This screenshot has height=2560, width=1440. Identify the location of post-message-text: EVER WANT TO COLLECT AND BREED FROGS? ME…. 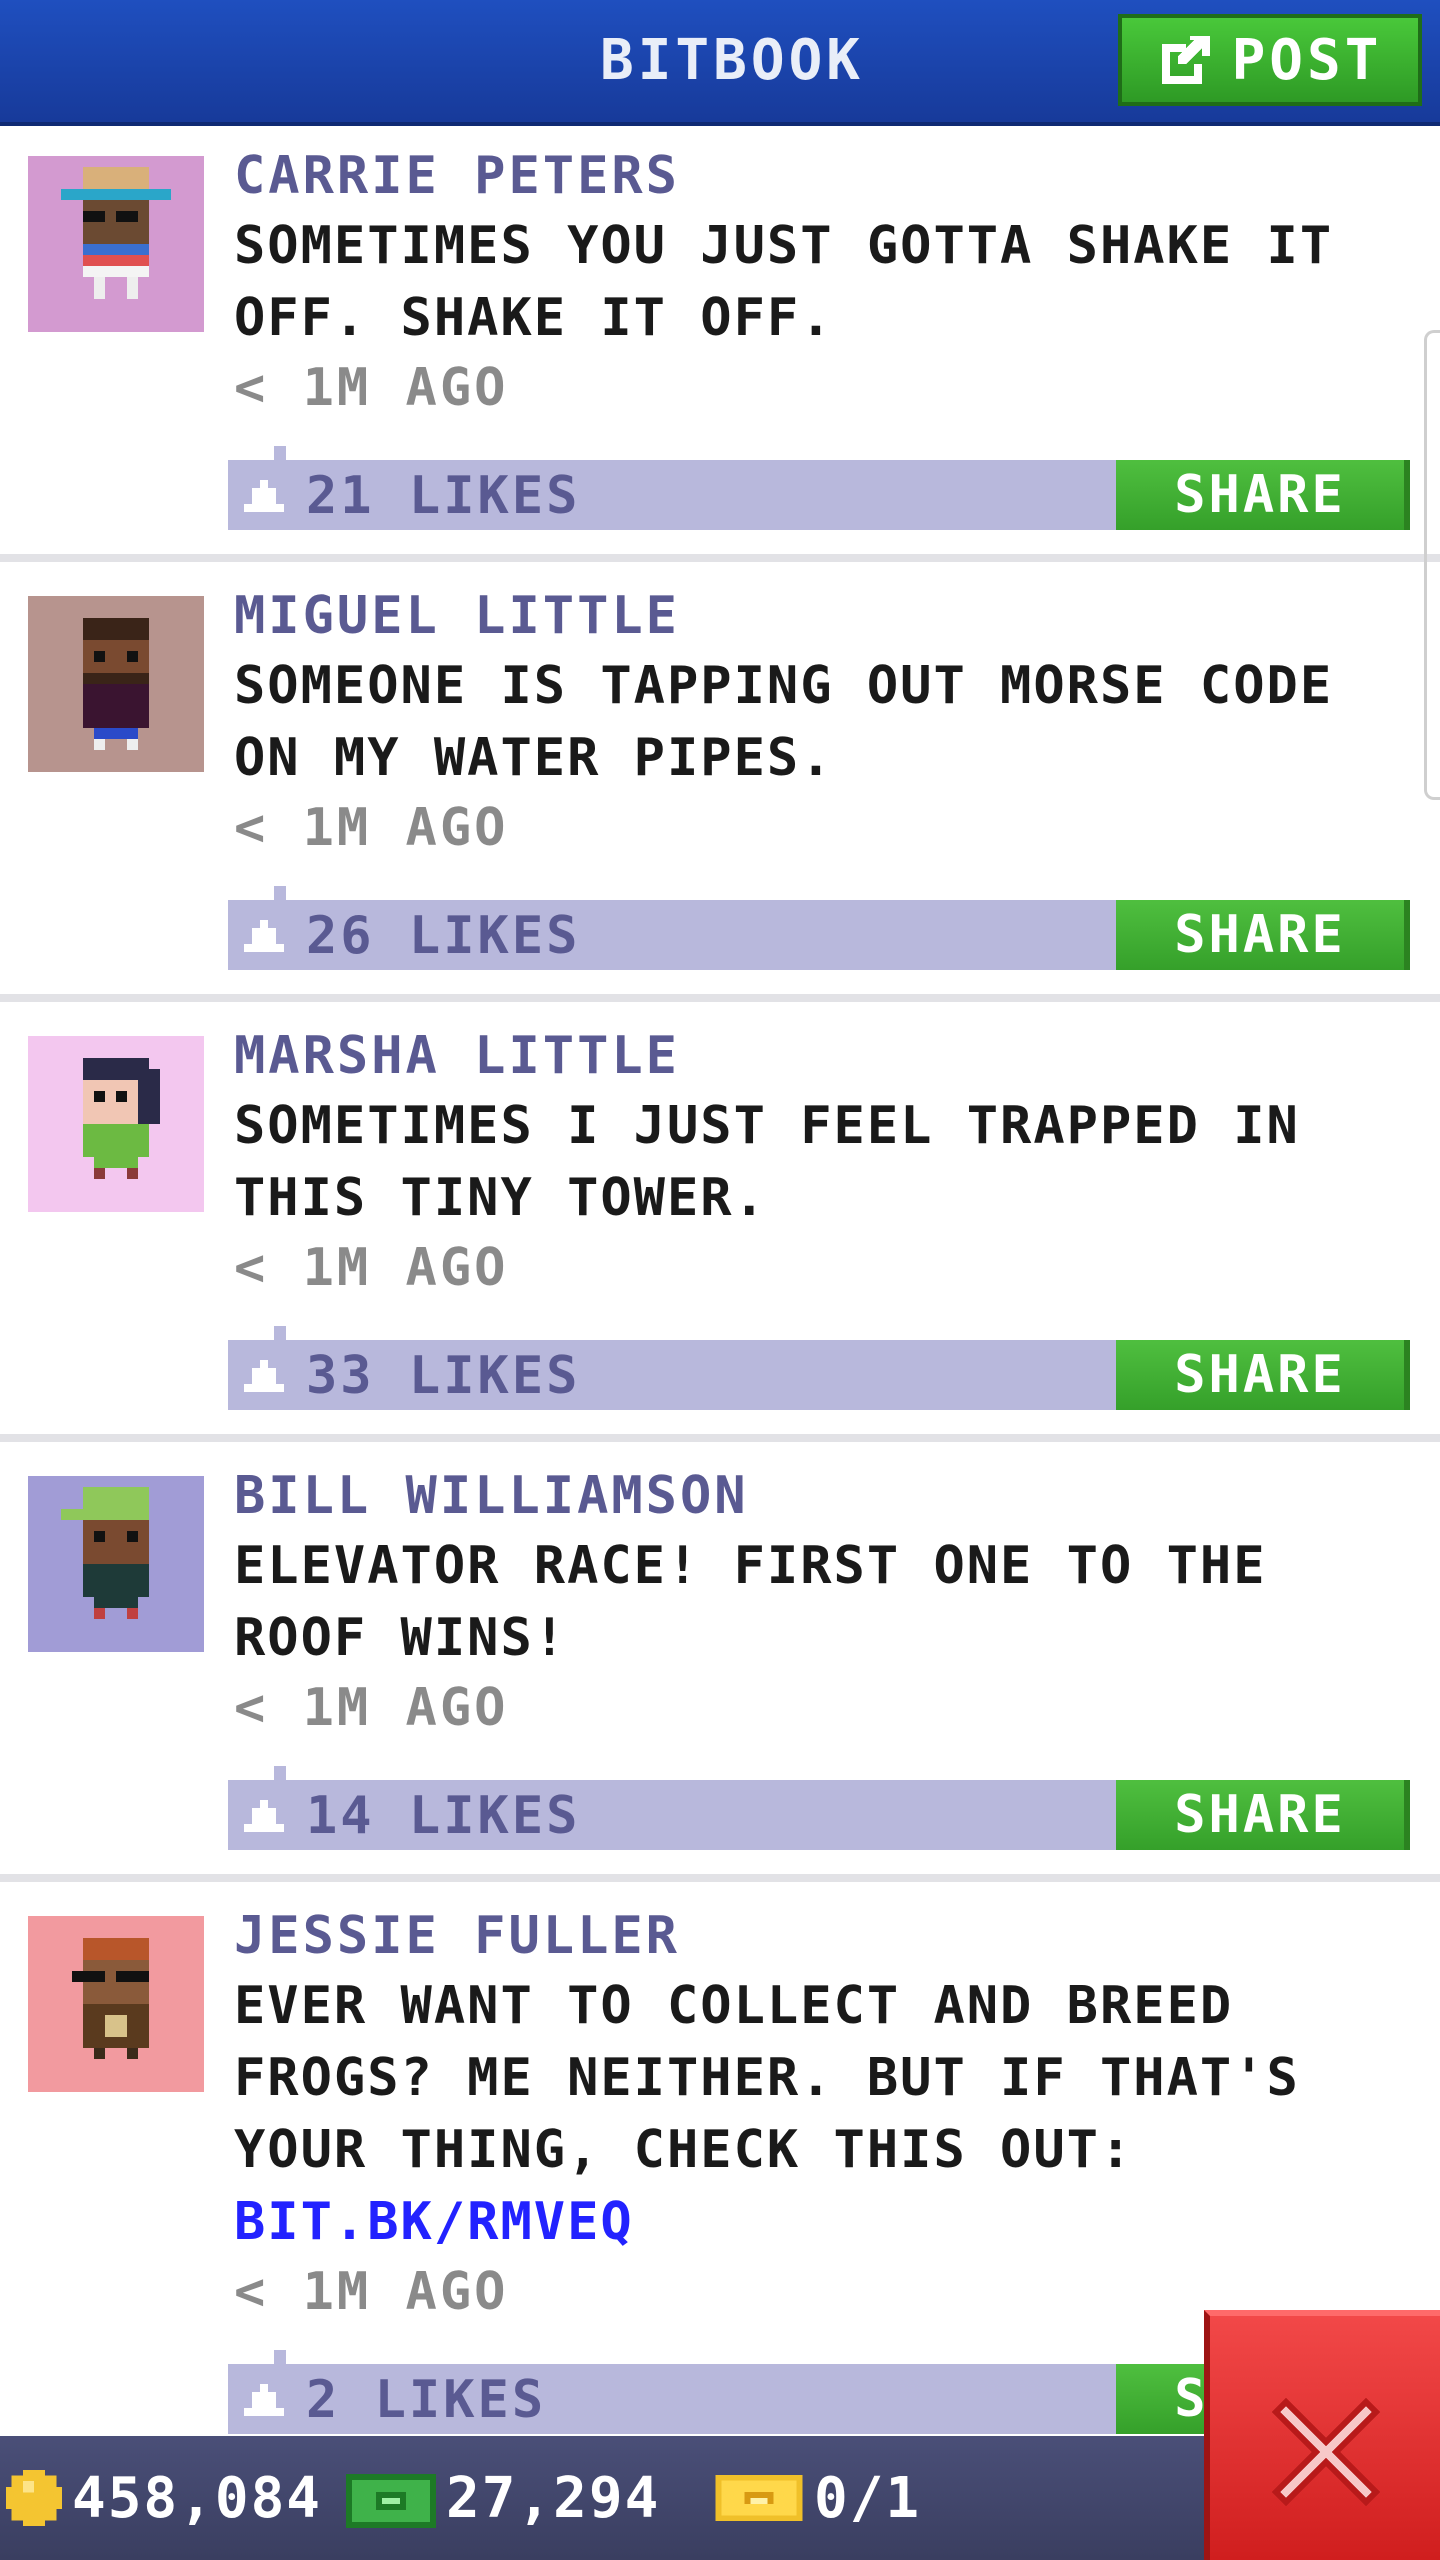
(767, 2078).